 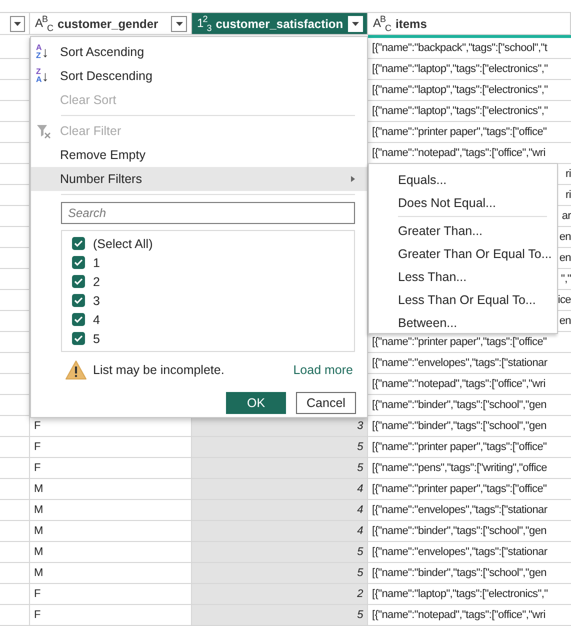 I want to click on value-label: 5, so click(x=96, y=339).